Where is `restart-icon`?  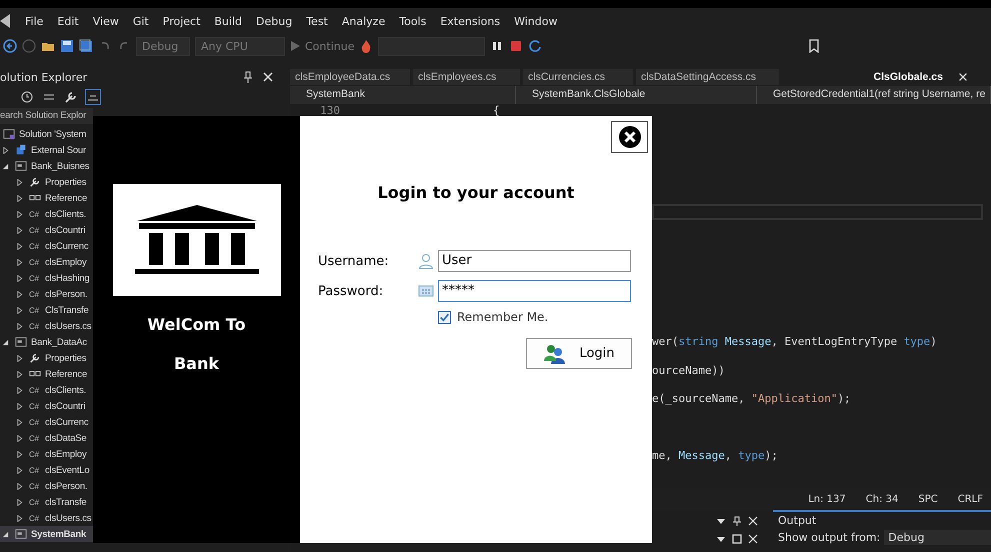 restart-icon is located at coordinates (535, 46).